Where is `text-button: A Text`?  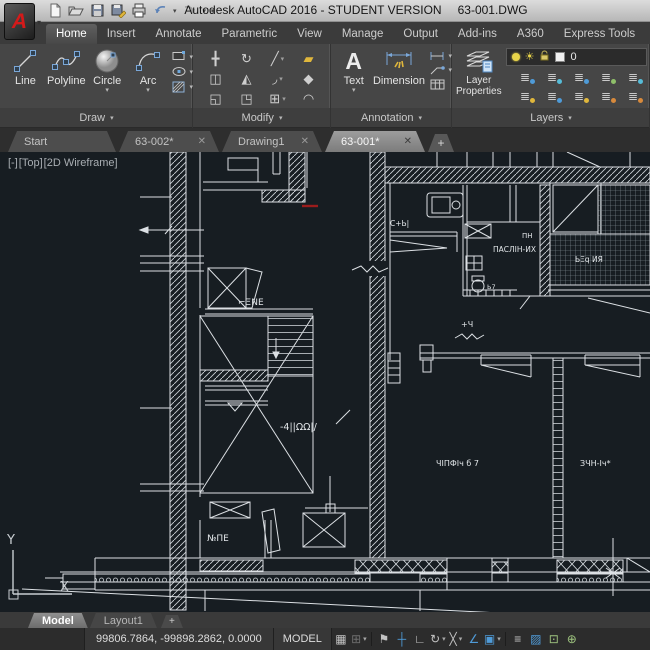
text-button: A Text is located at coordinates (353, 77).